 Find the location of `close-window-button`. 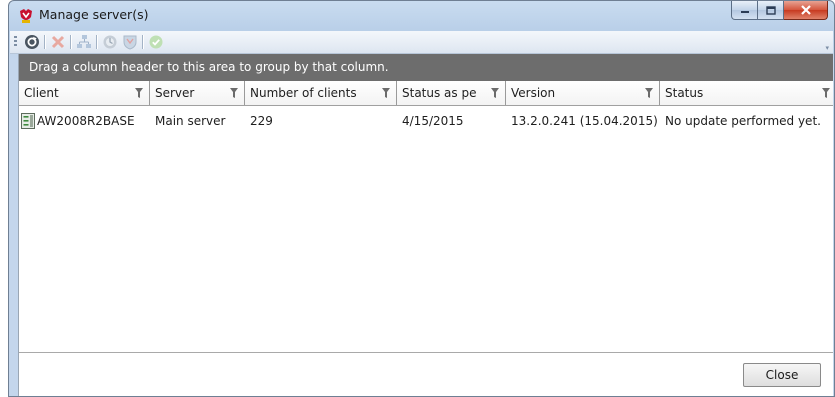

close-window-button is located at coordinates (806, 10).